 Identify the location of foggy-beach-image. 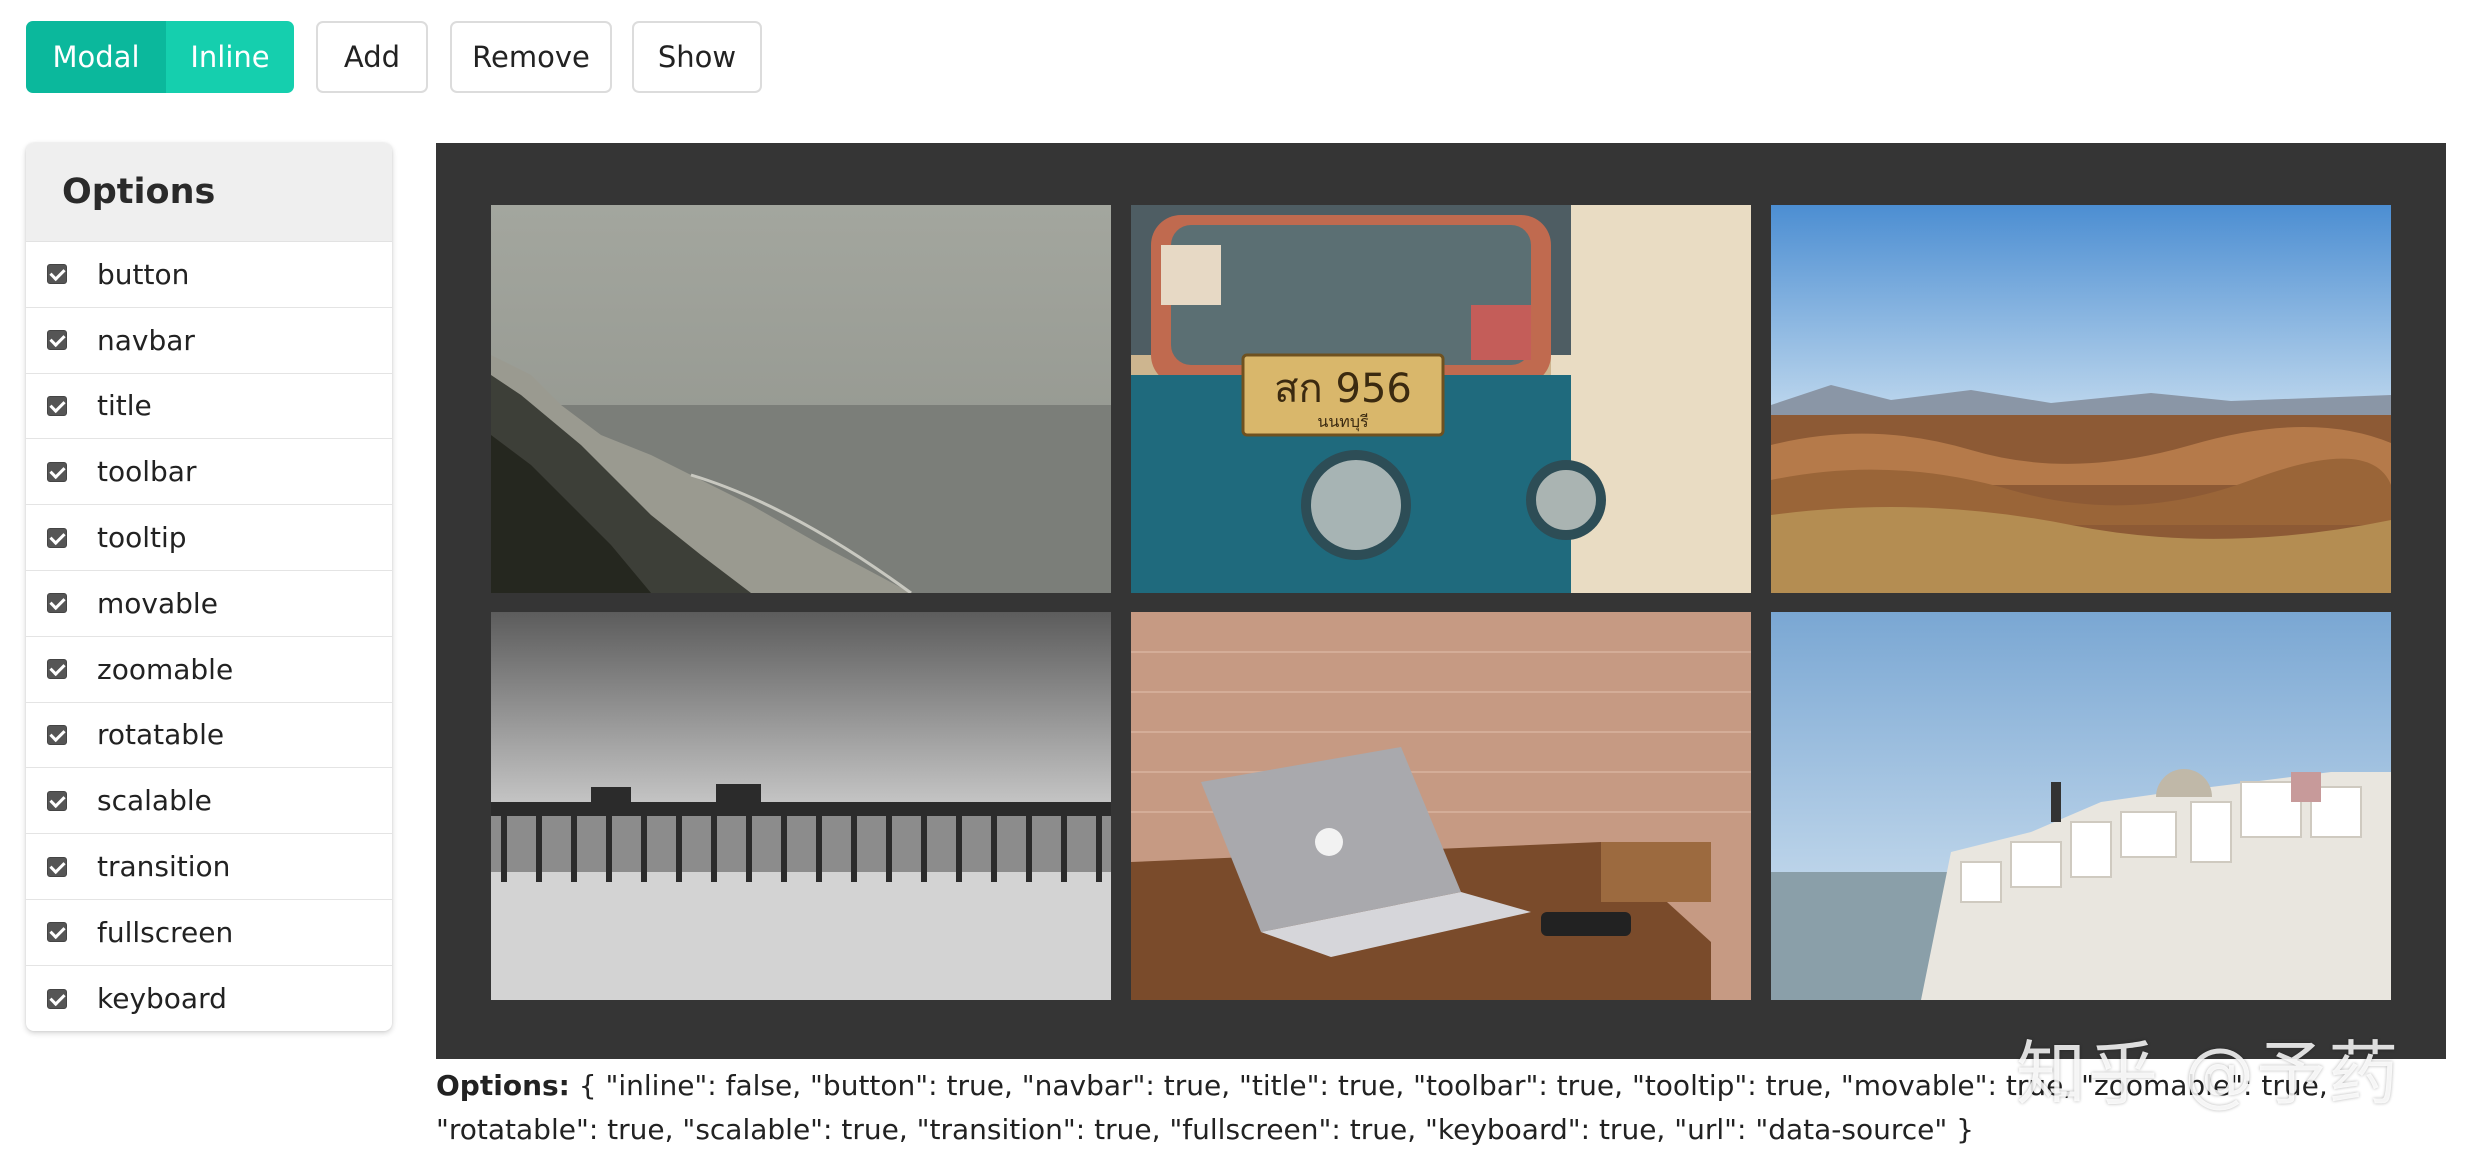
(801, 399).